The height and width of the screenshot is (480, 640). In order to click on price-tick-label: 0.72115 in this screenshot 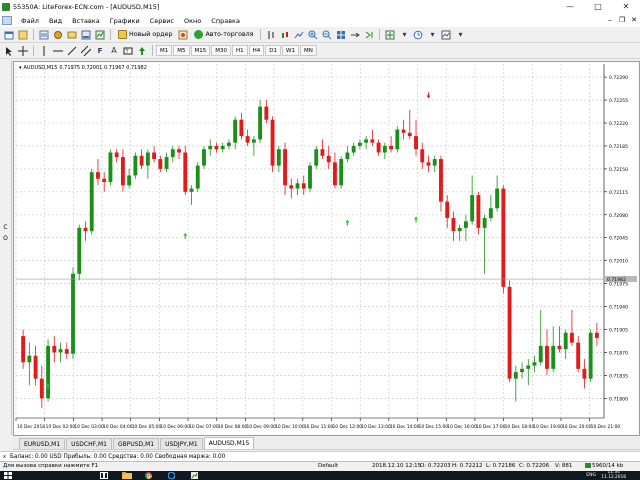, I will do `click(618, 193)`.